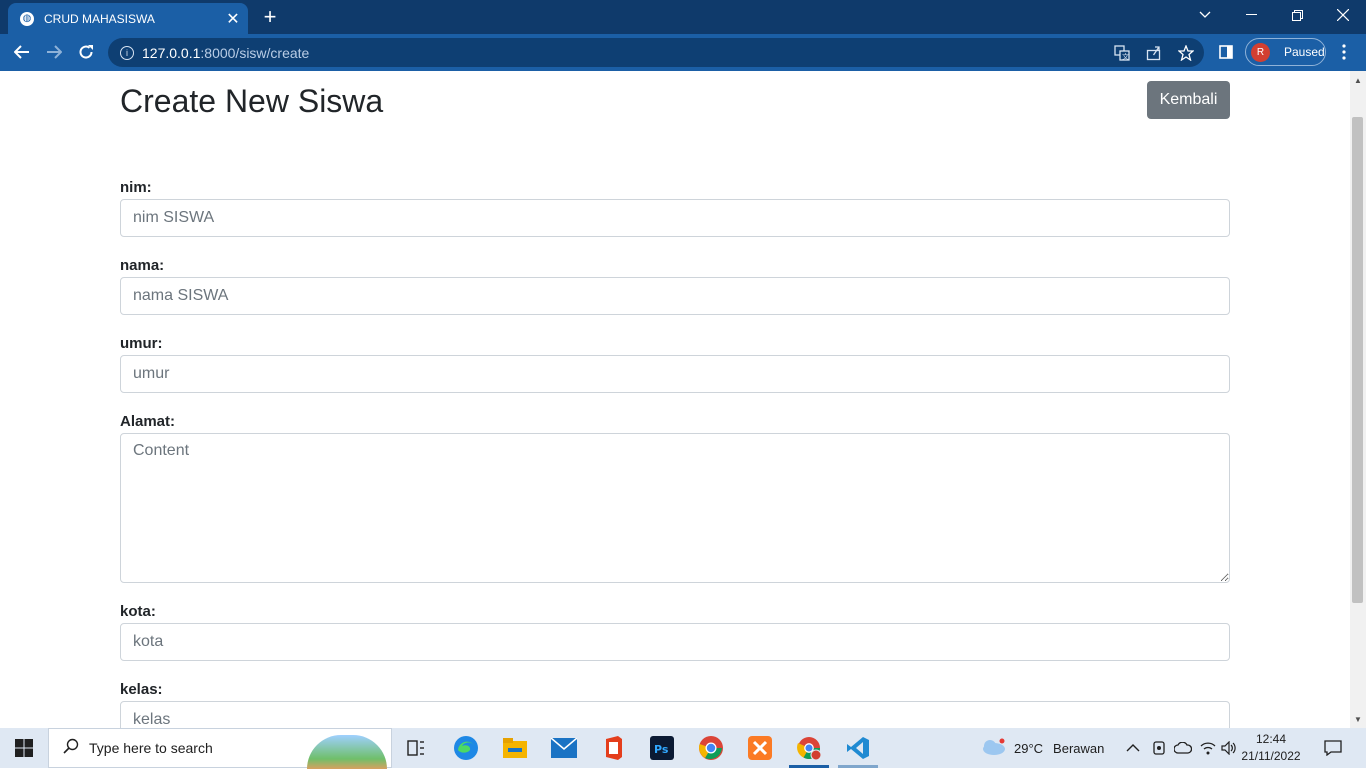 The image size is (1366, 769). Describe the element at coordinates (1133, 748) in the screenshot. I see `tray-chevron-up-icon` at that location.